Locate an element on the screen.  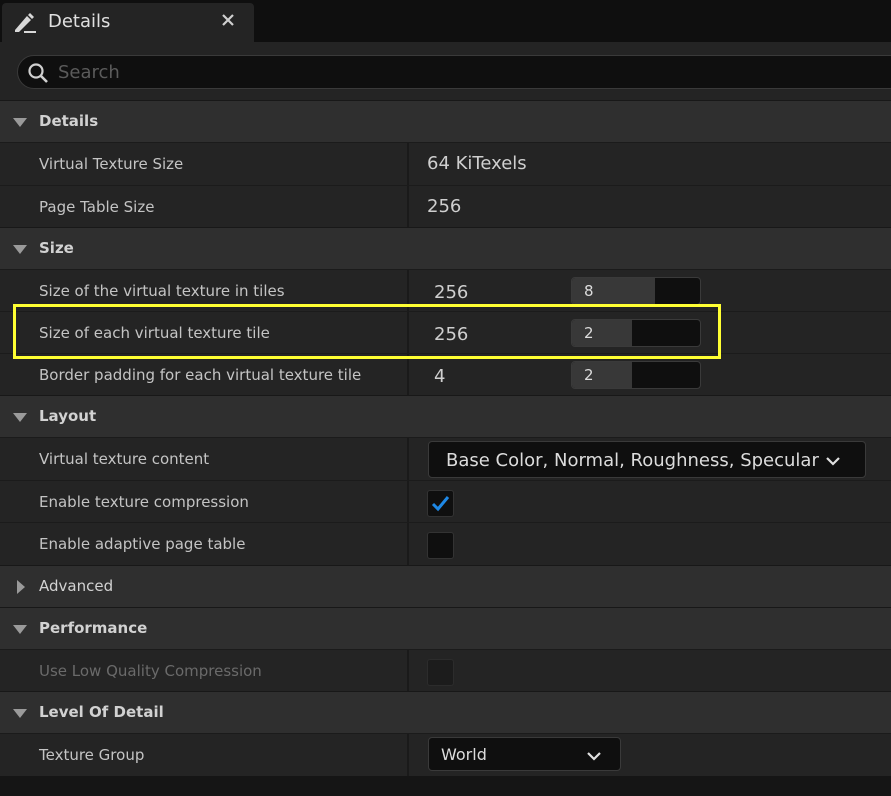
category-advanced: Advanced is located at coordinates (445, 586).